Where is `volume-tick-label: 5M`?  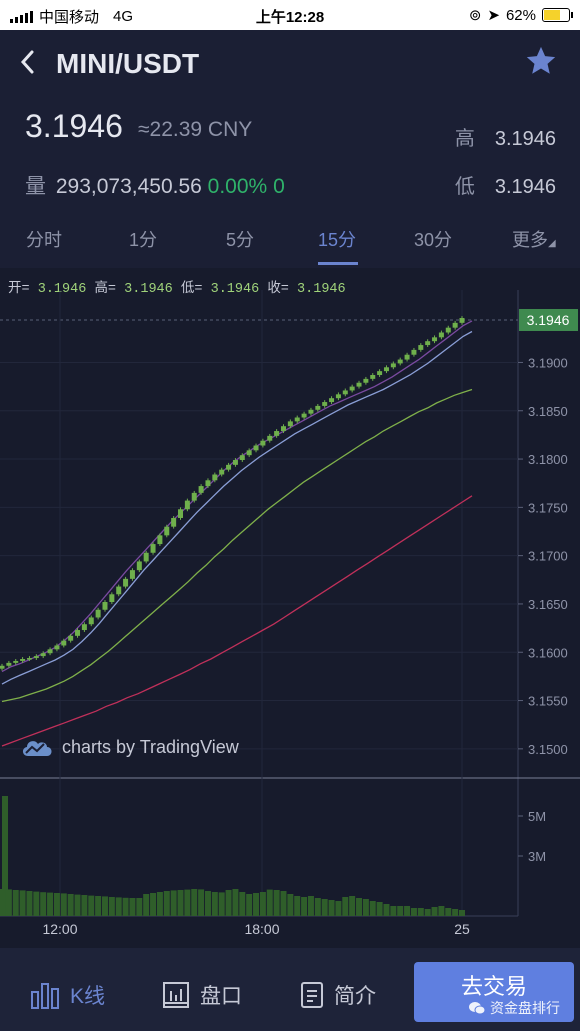 volume-tick-label: 5M is located at coordinates (537, 816).